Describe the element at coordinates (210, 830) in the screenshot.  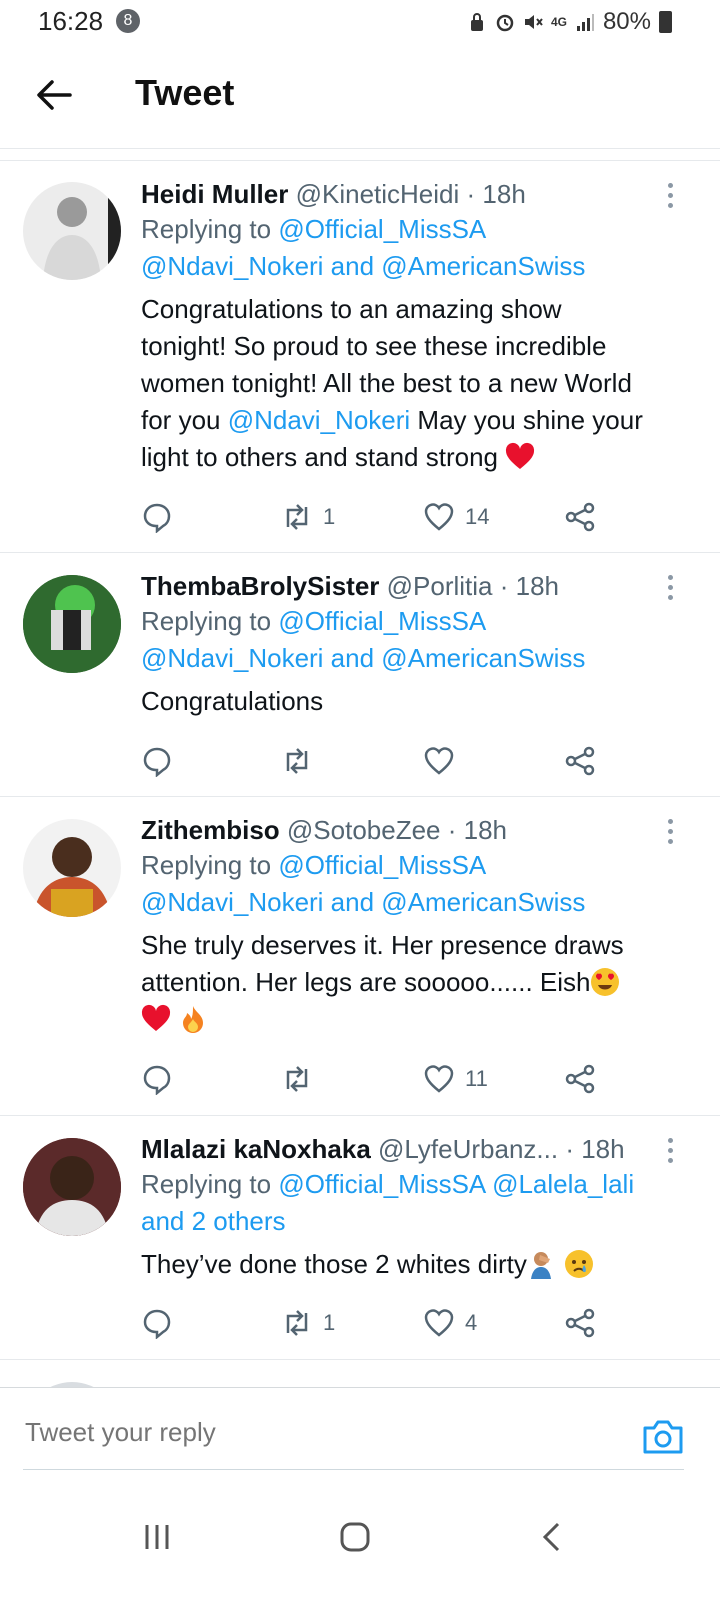
I see `author-name: Zithembiso` at that location.